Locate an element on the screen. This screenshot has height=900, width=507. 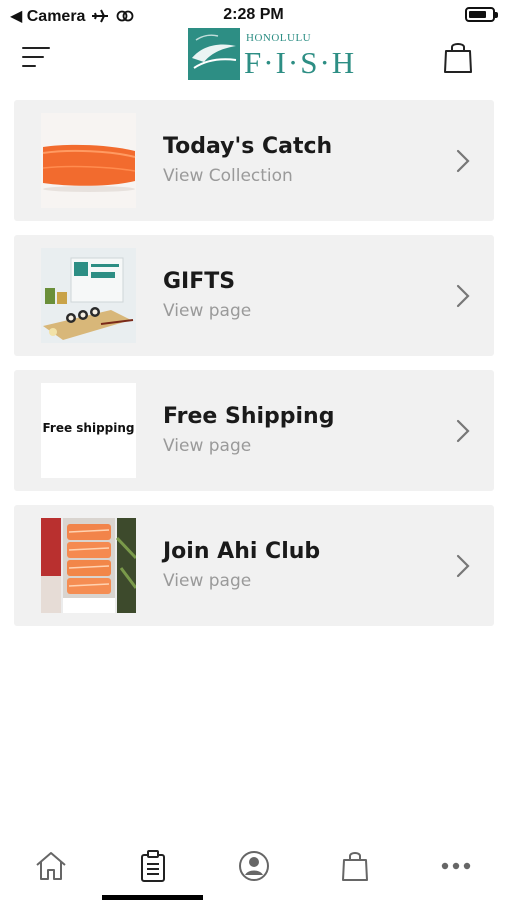
home-icon is located at coordinates (50, 866).